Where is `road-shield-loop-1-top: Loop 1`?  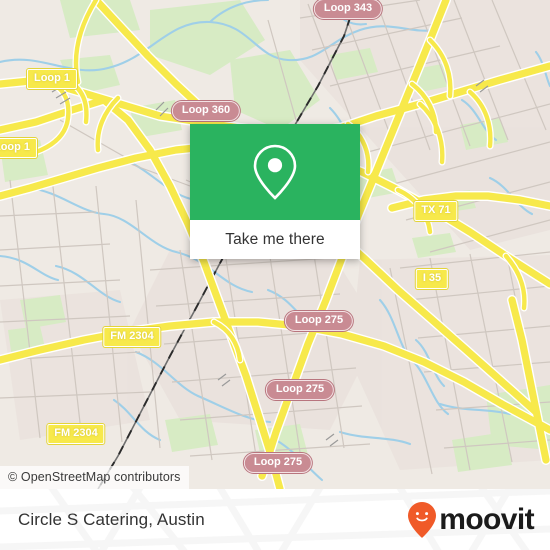
road-shield-loop-1-top: Loop 1 is located at coordinates (52, 79).